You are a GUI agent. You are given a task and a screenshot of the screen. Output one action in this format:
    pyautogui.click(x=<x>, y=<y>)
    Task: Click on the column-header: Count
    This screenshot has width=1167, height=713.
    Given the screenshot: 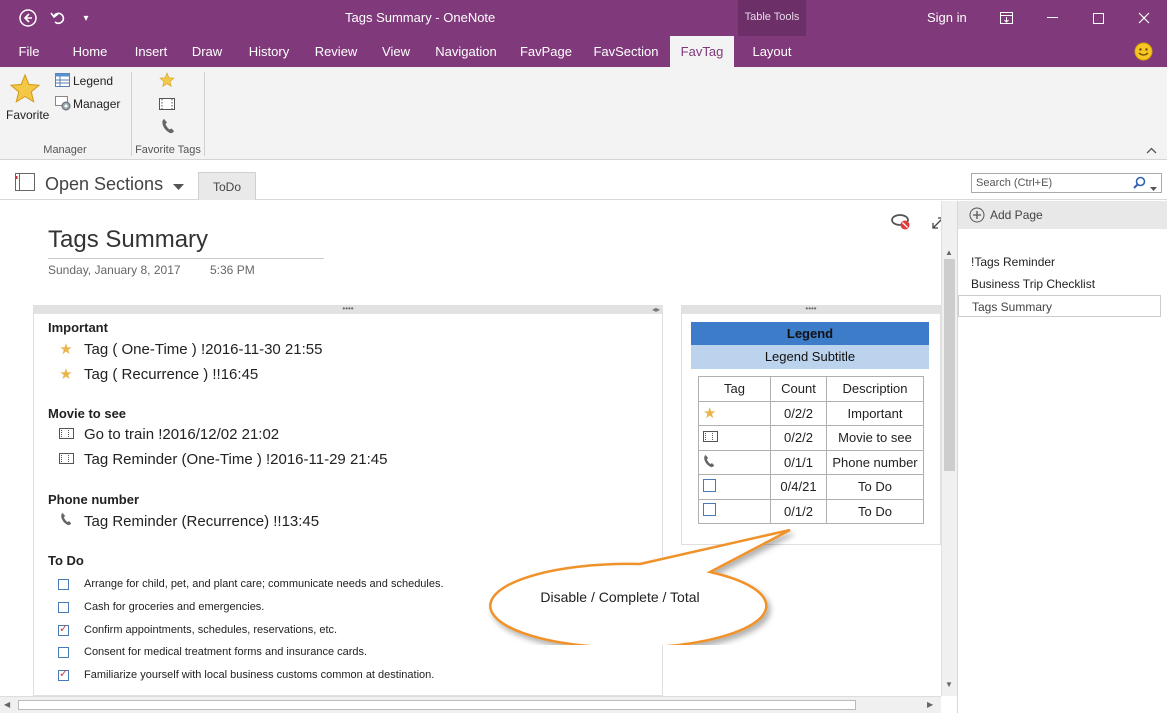 What is the action you would take?
    pyautogui.click(x=798, y=389)
    